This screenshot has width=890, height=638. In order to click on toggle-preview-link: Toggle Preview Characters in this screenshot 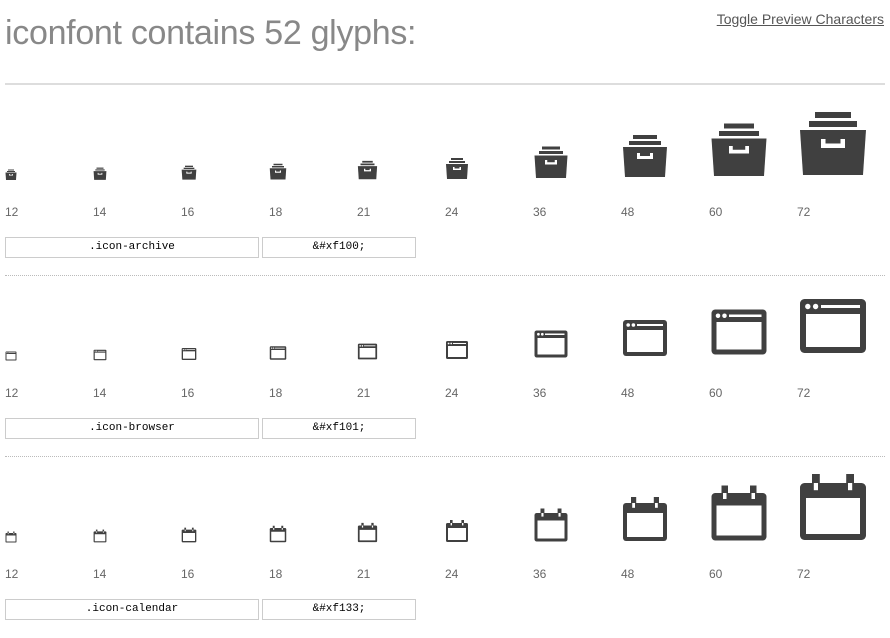, I will do `click(800, 19)`.